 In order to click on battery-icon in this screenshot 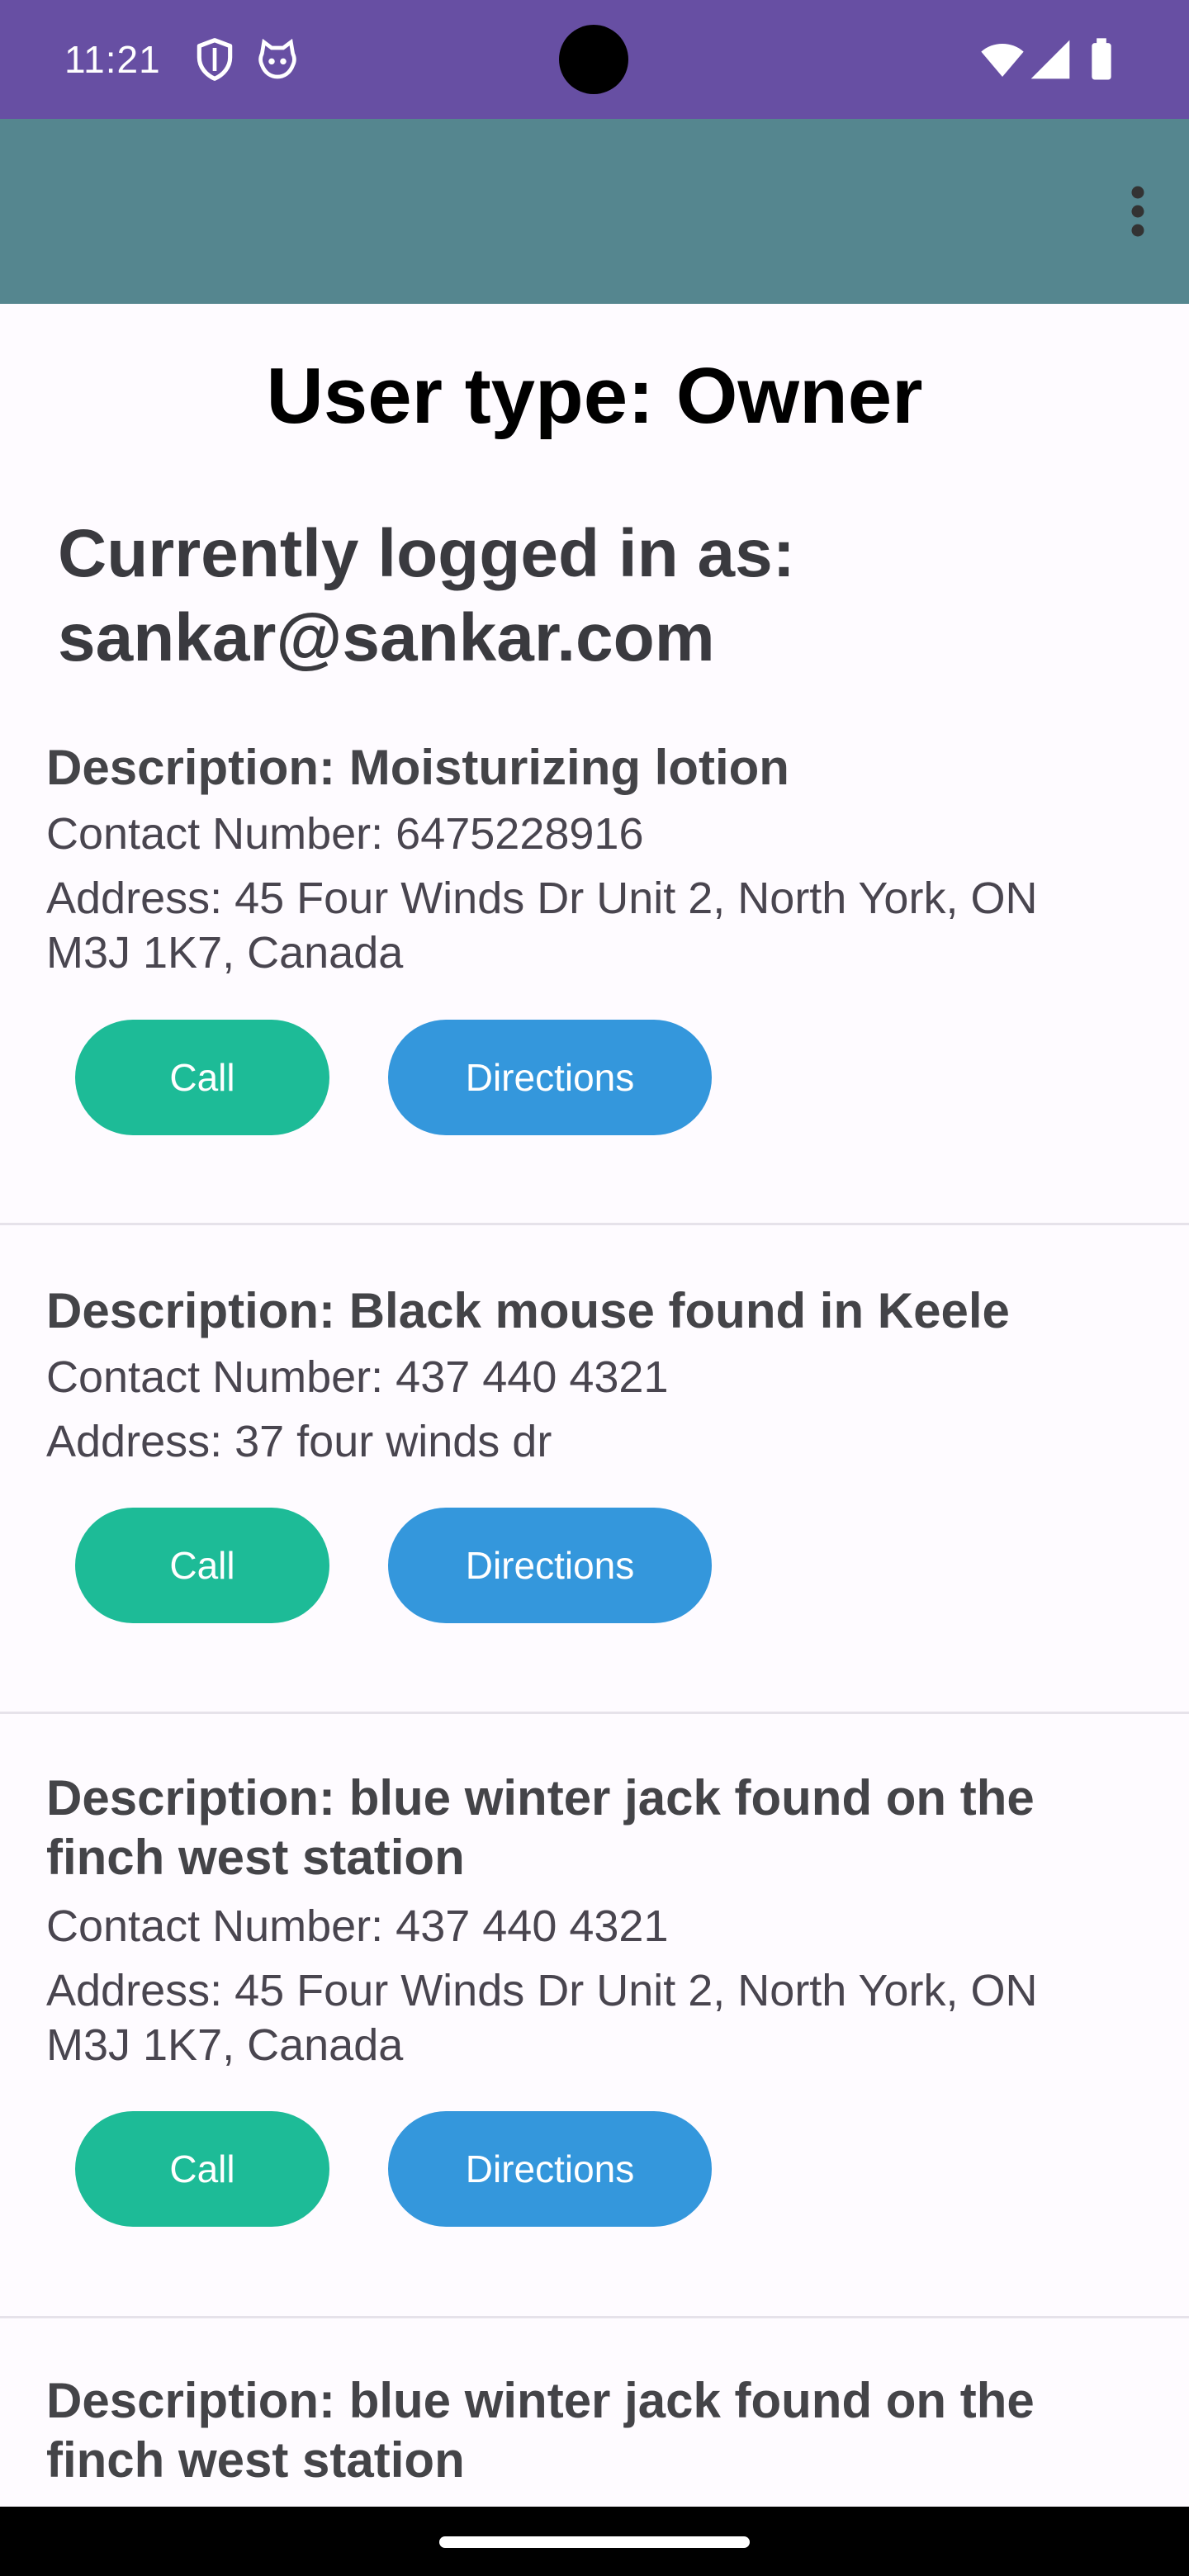, I will do `click(1101, 59)`.